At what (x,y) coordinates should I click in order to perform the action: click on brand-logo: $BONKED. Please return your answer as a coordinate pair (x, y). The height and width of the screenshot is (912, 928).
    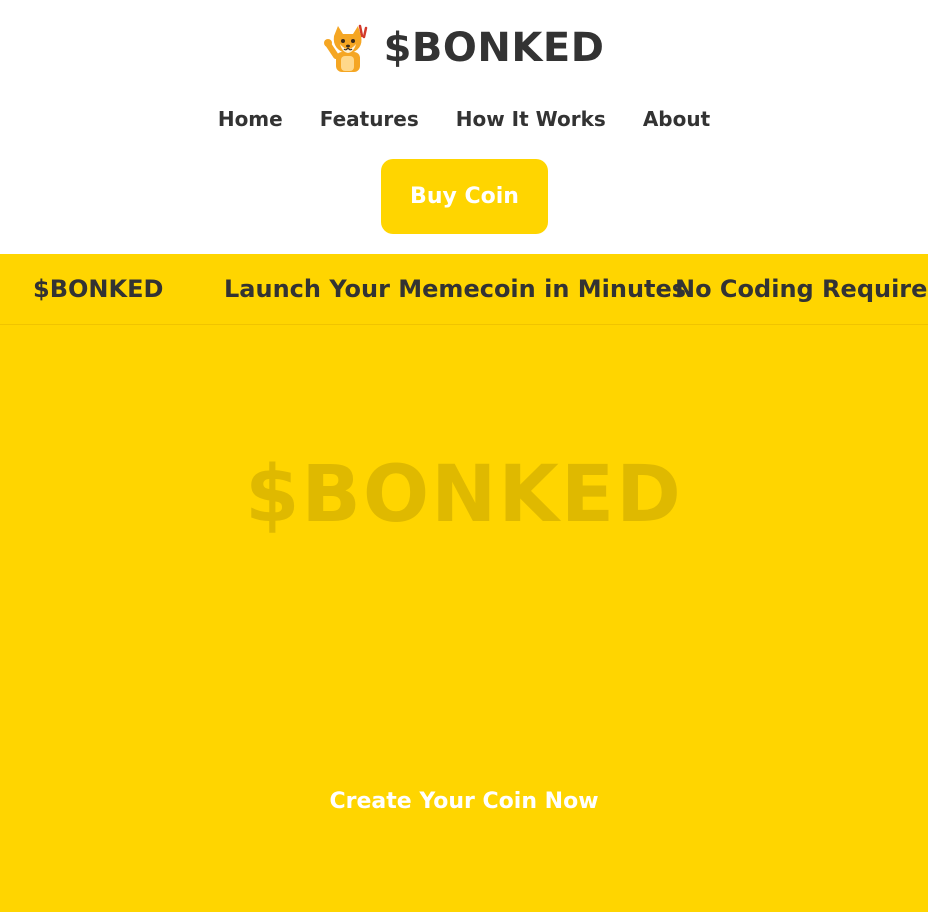
    Looking at the image, I should click on (464, 48).